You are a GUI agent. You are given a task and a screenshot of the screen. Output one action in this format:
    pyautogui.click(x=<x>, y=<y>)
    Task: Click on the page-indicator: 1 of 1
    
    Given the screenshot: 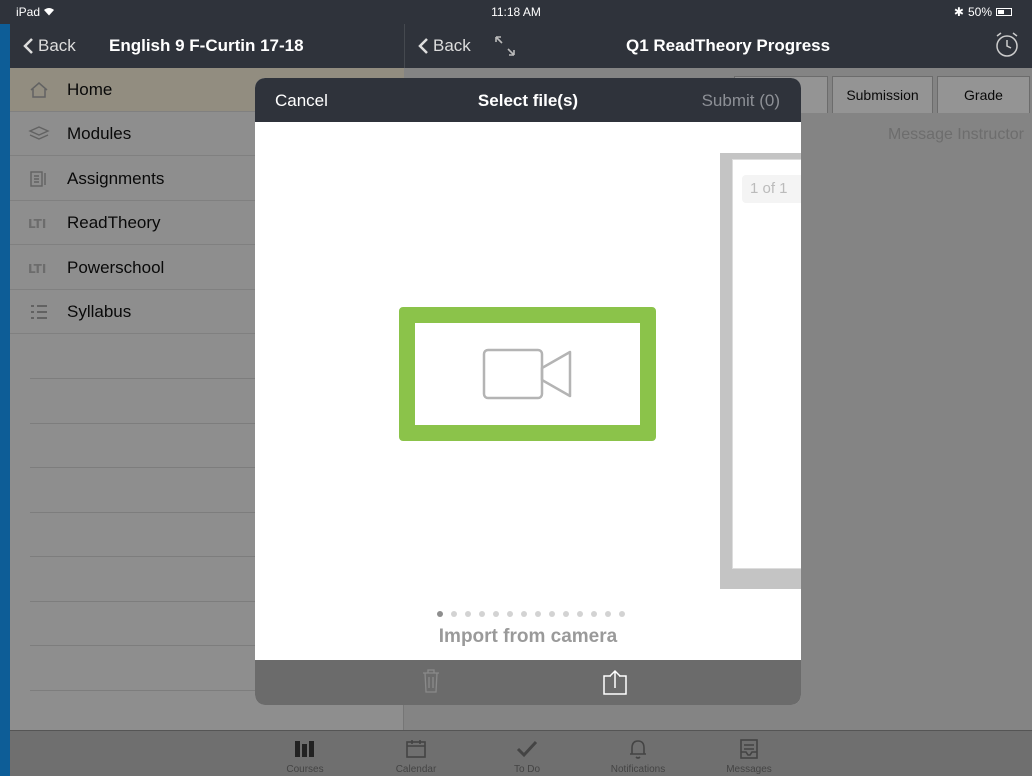 What is the action you would take?
    pyautogui.click(x=771, y=189)
    